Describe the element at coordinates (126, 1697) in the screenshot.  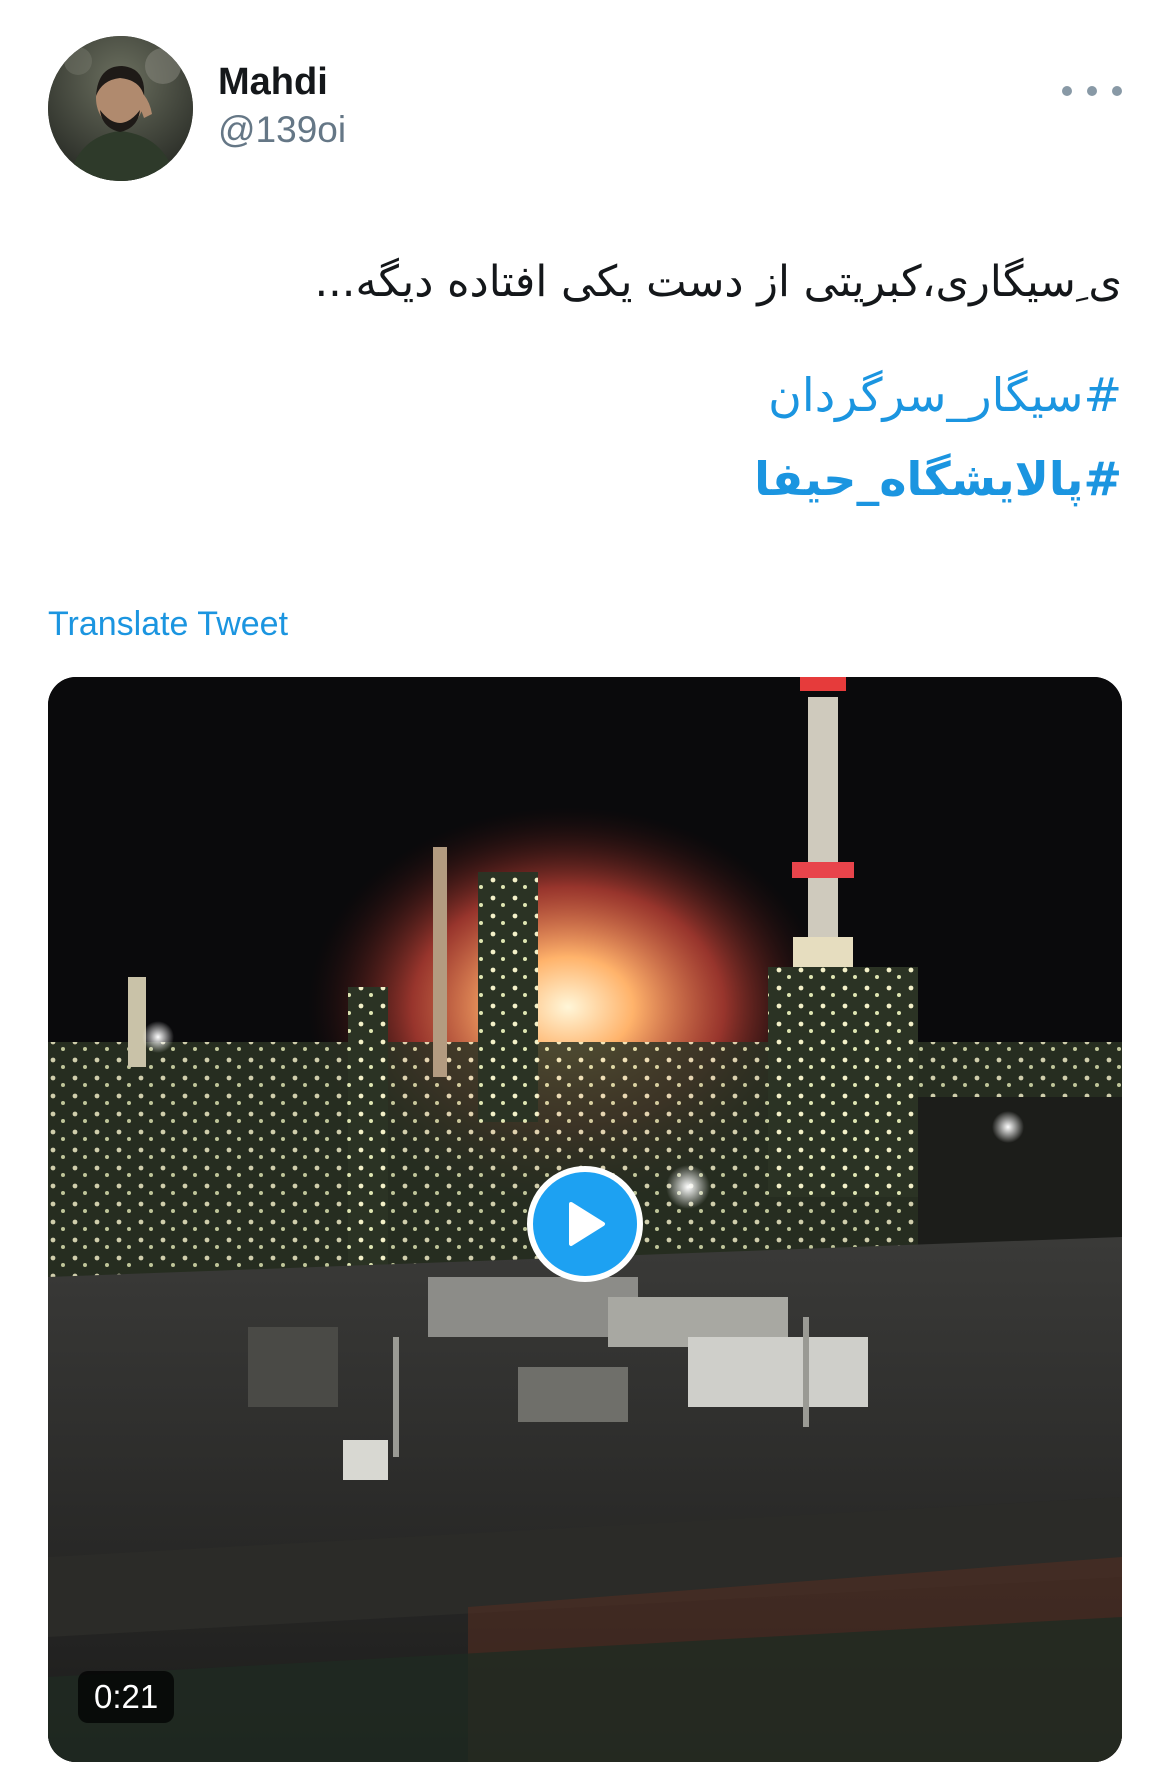
I see `video-duration-badge: 0:21` at that location.